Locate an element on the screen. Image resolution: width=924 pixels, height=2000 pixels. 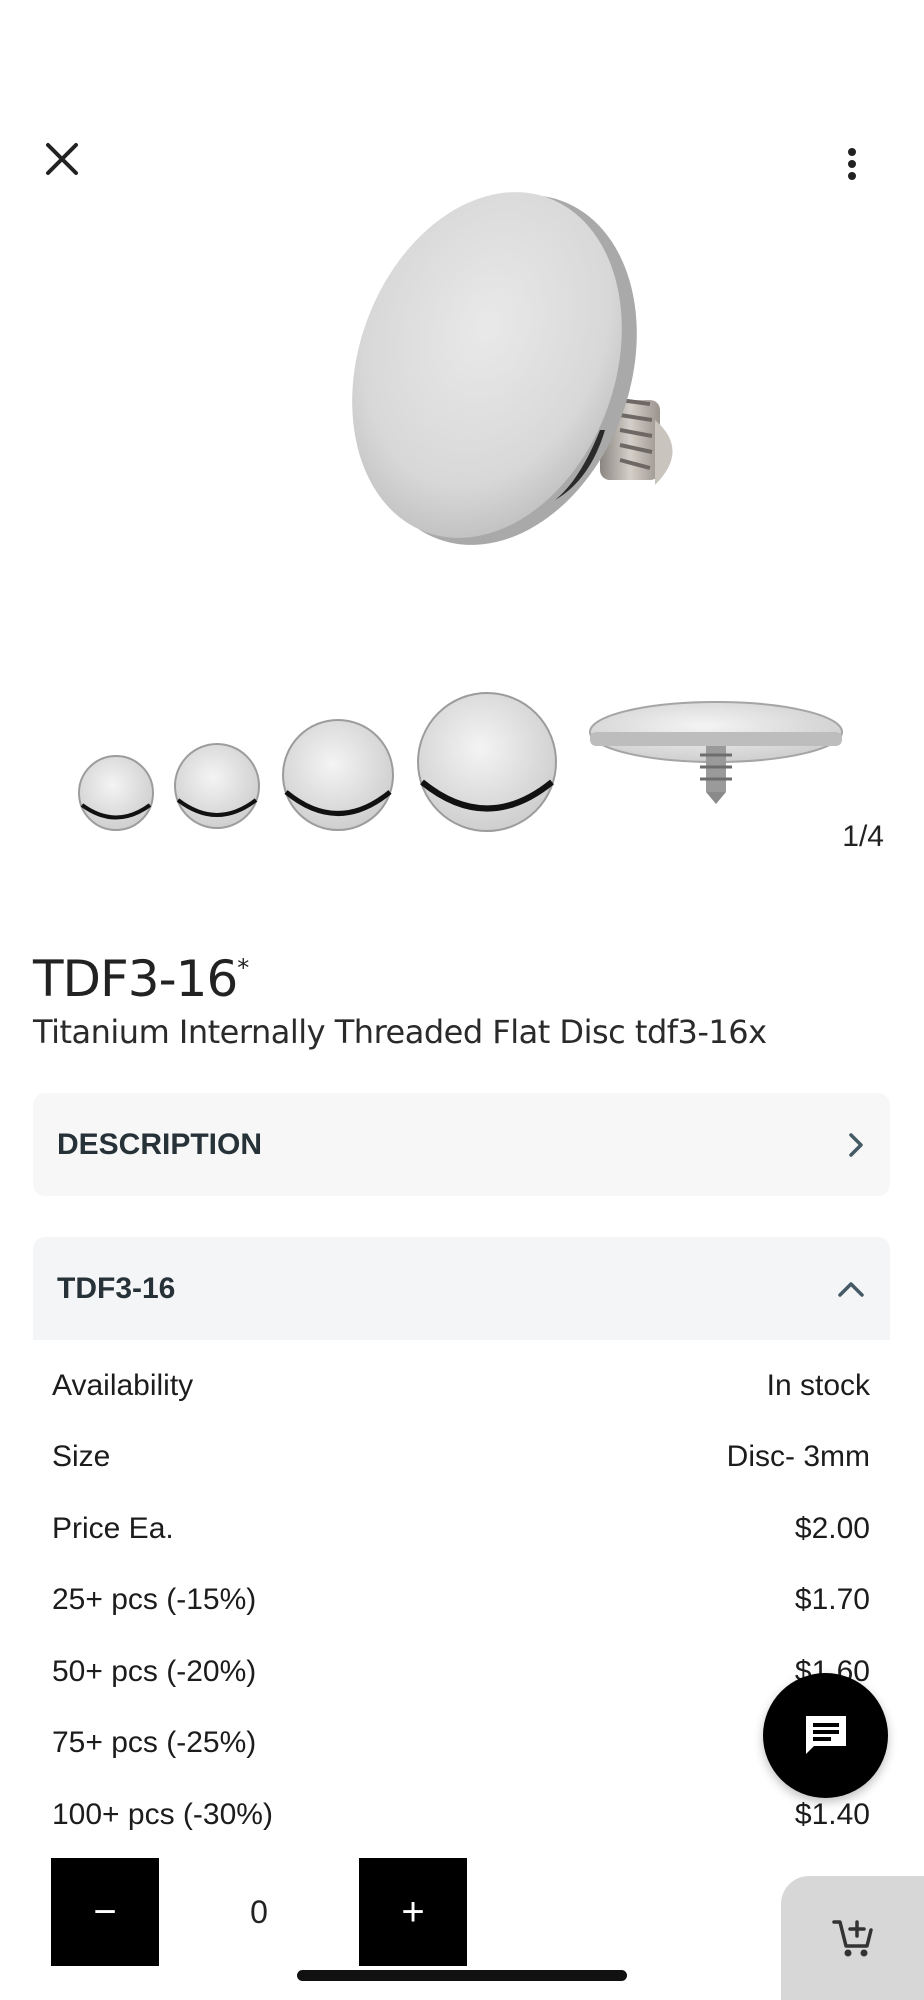
spec-row-100pcs: 100+ pcs (-30%) $1.40 is located at coordinates (461, 1815).